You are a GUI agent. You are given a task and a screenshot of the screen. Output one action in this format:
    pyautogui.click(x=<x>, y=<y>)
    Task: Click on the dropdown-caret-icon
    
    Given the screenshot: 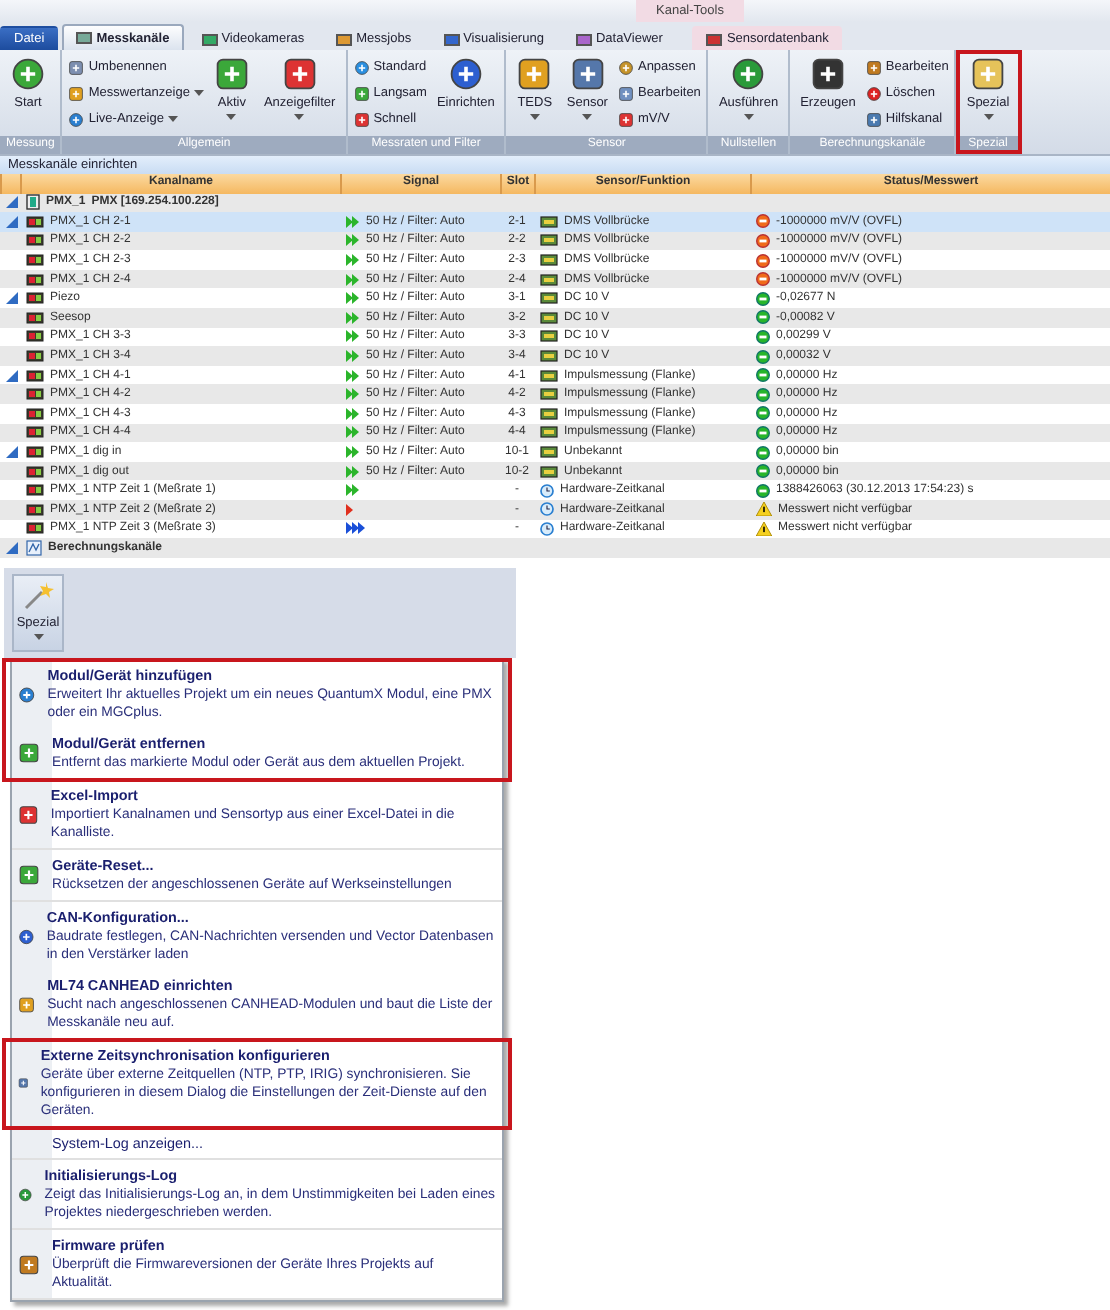 What is the action you would take?
    pyautogui.click(x=38, y=637)
    